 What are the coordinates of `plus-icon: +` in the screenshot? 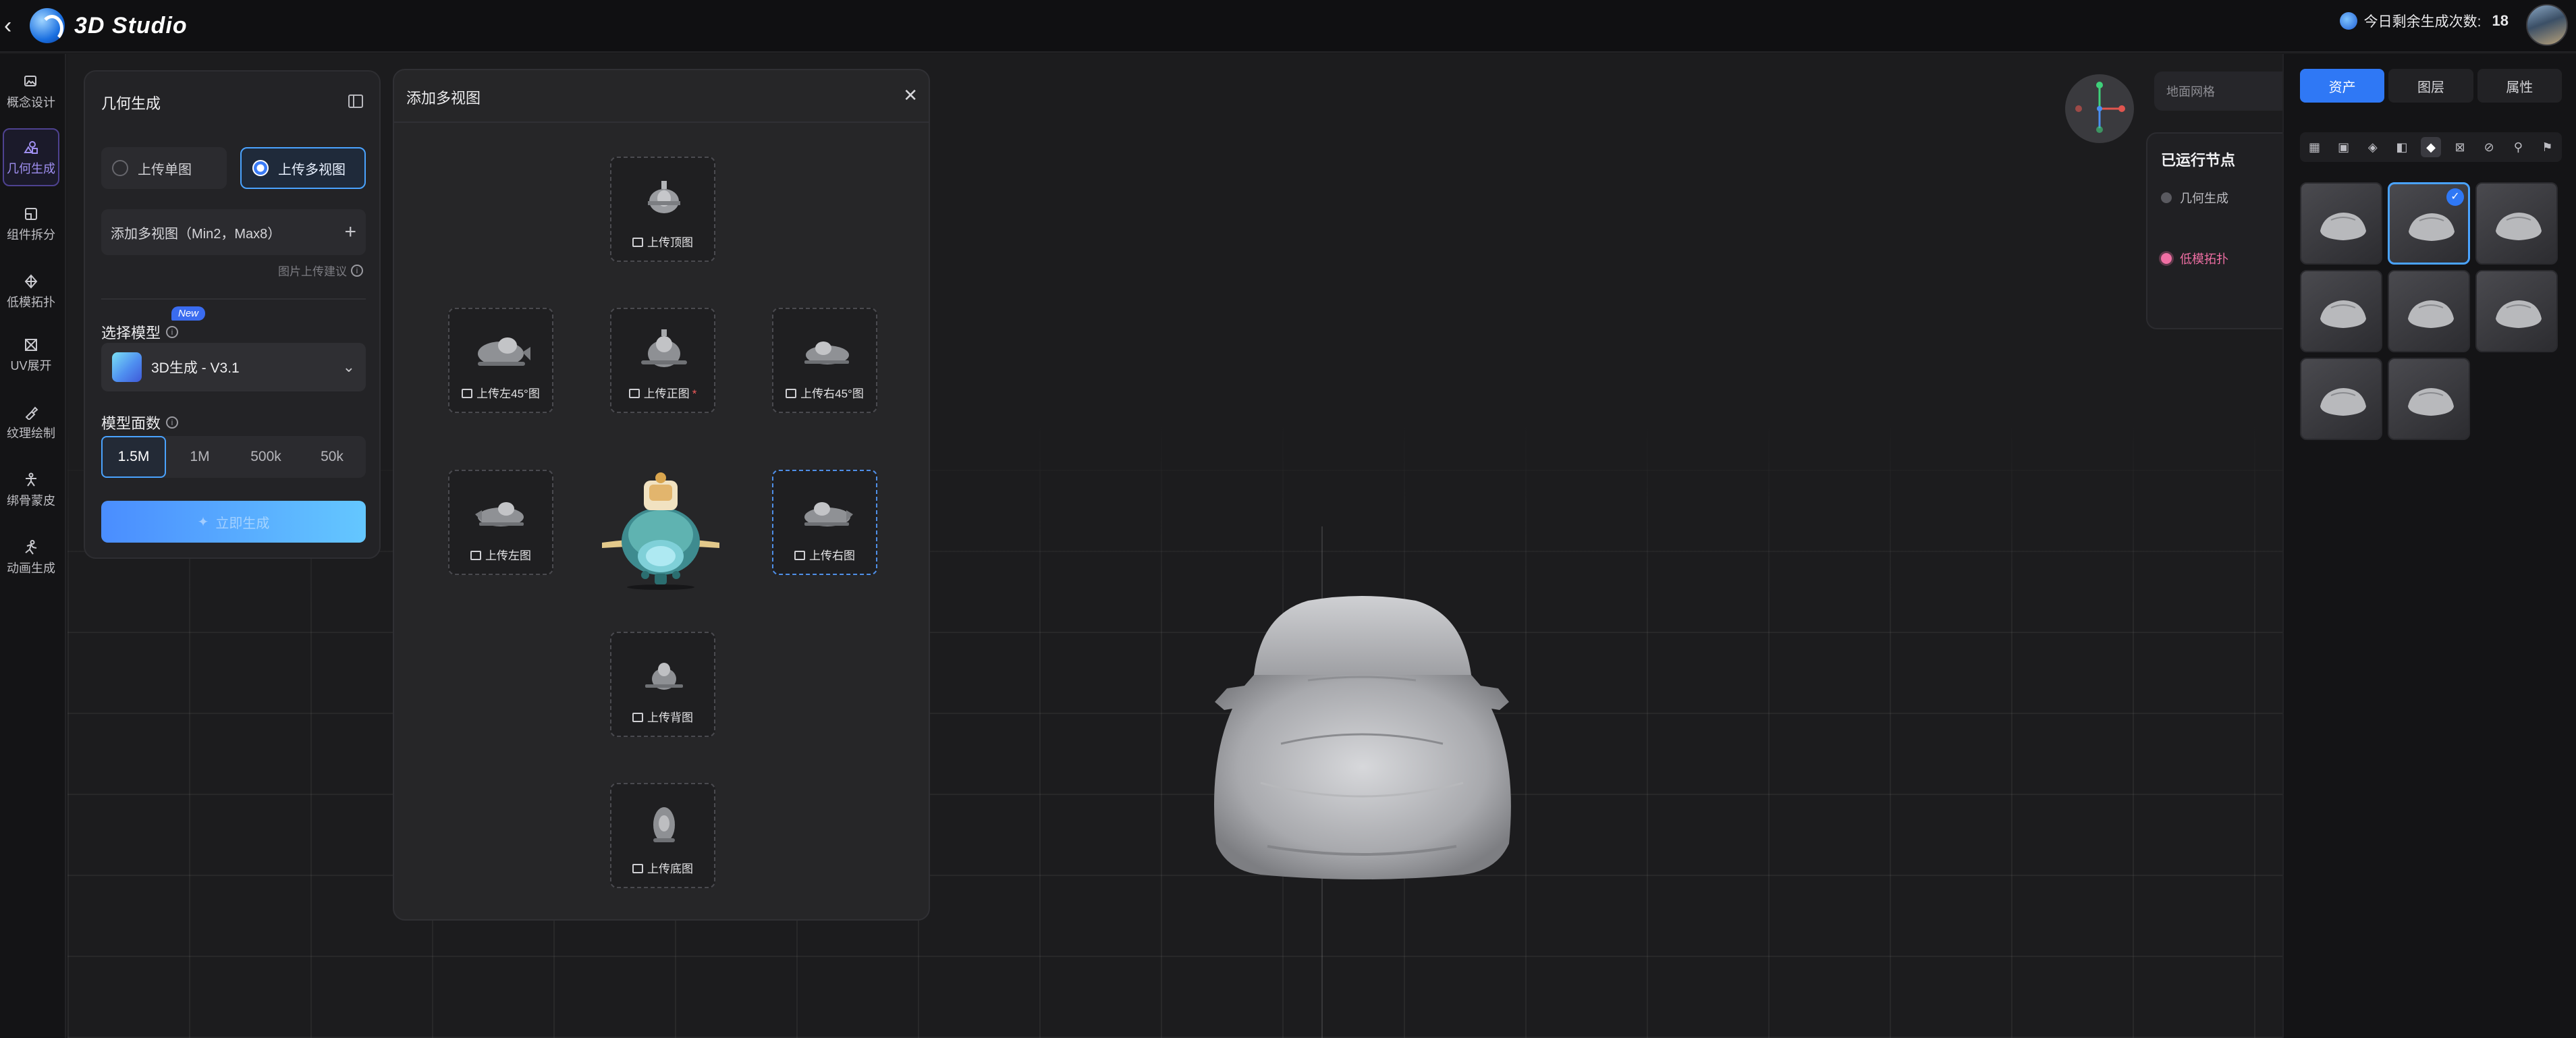 It's located at (350, 232).